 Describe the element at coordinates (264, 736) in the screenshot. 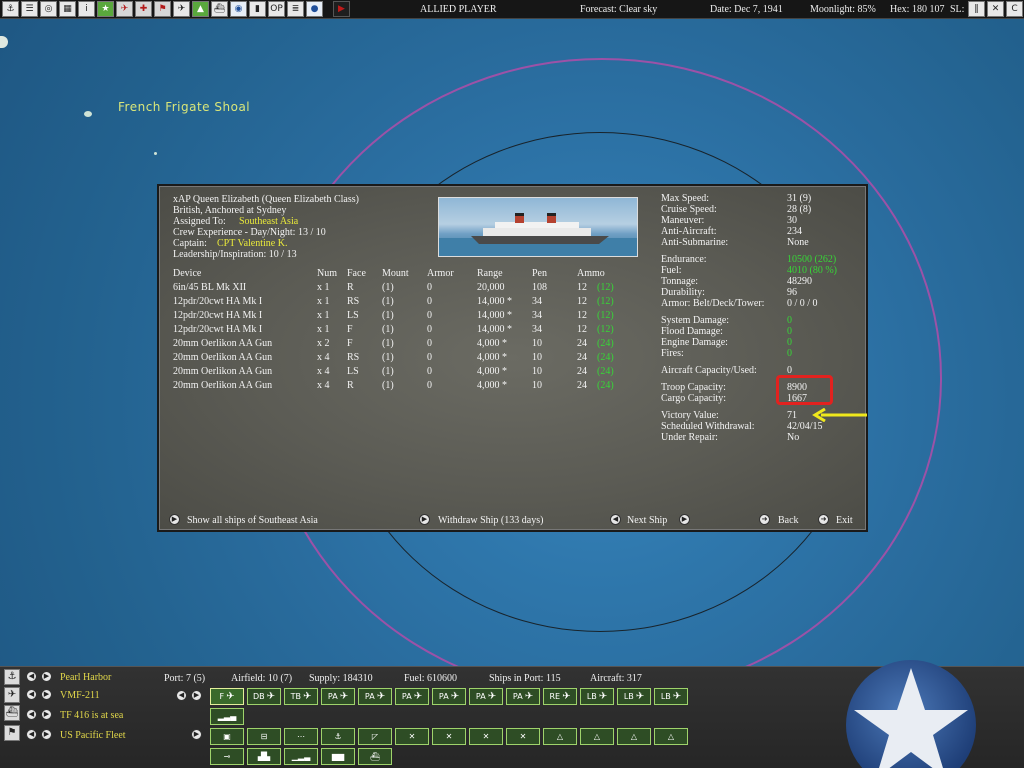

I see `ground-slot-2: ⊟` at that location.